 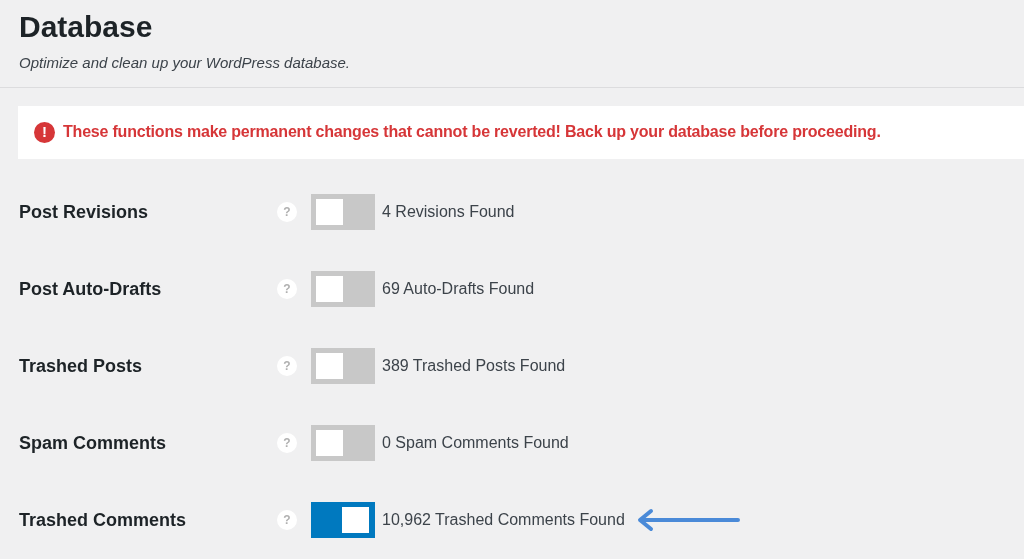 I want to click on setting-label: Spam Comments, so click(x=93, y=443).